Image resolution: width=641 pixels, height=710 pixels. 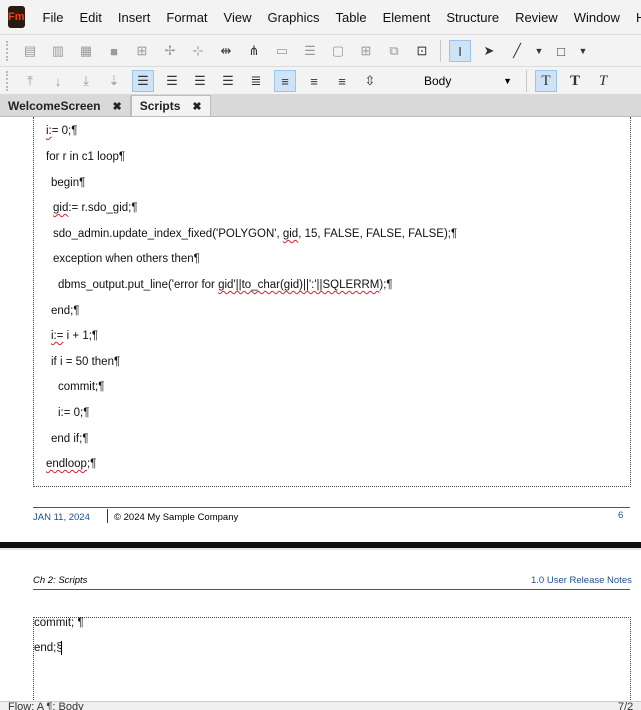 I want to click on document-icon: ▭, so click(x=282, y=51).